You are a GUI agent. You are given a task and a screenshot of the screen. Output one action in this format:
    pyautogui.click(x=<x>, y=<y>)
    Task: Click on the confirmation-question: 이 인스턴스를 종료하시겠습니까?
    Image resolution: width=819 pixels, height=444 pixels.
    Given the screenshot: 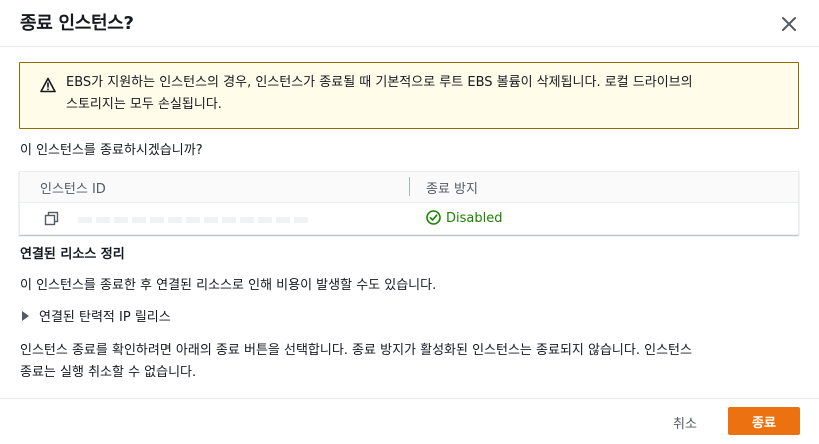 What is the action you would take?
    pyautogui.click(x=111, y=150)
    